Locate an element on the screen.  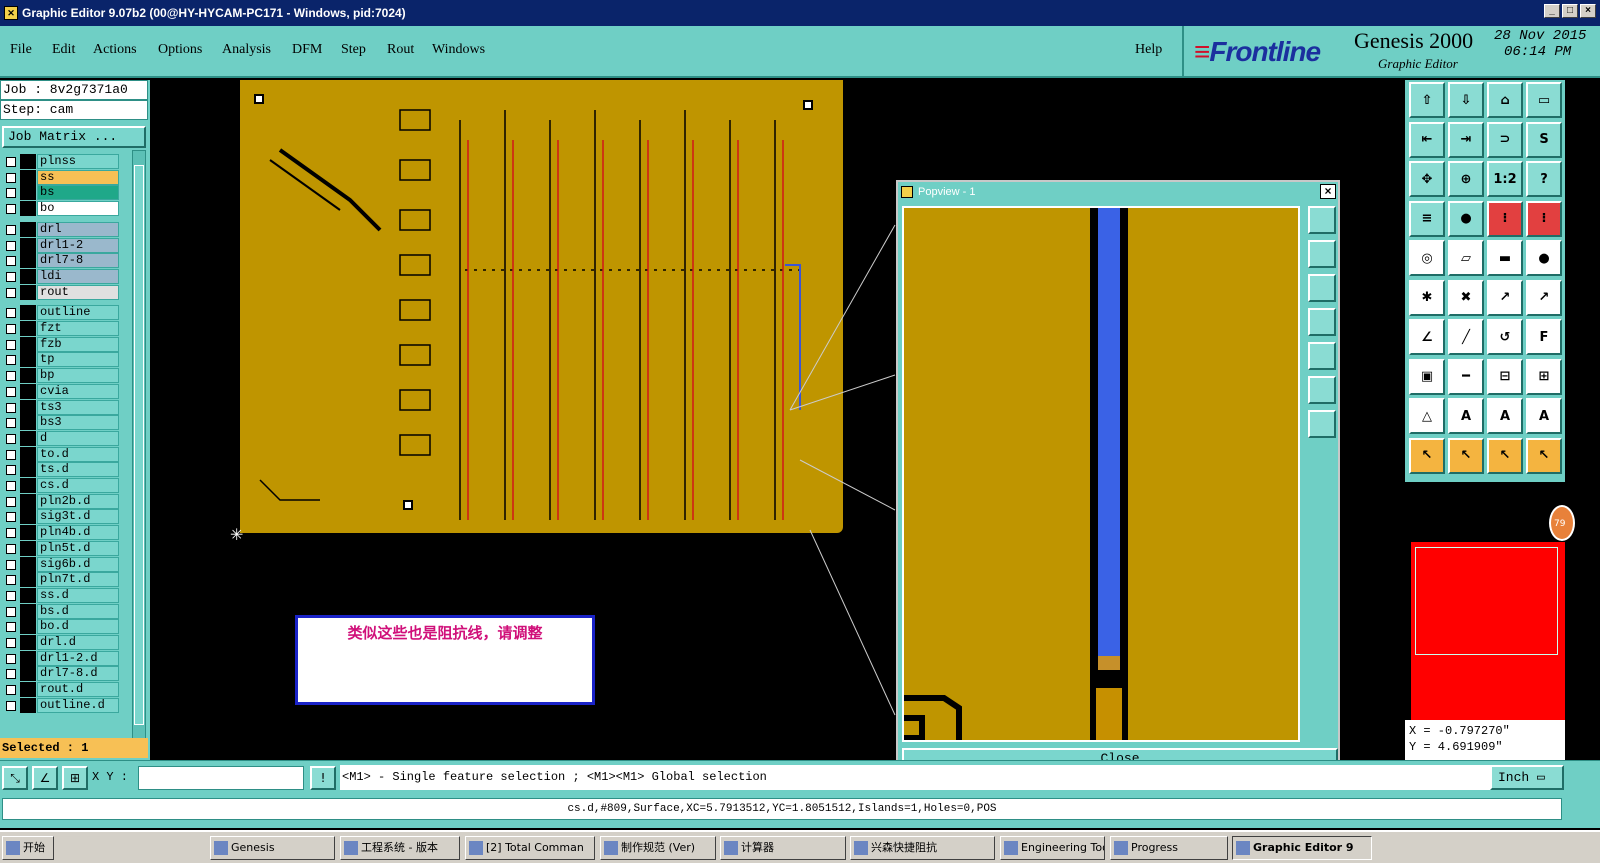
layer-row: pln5t.d is located at coordinates (61, 548).